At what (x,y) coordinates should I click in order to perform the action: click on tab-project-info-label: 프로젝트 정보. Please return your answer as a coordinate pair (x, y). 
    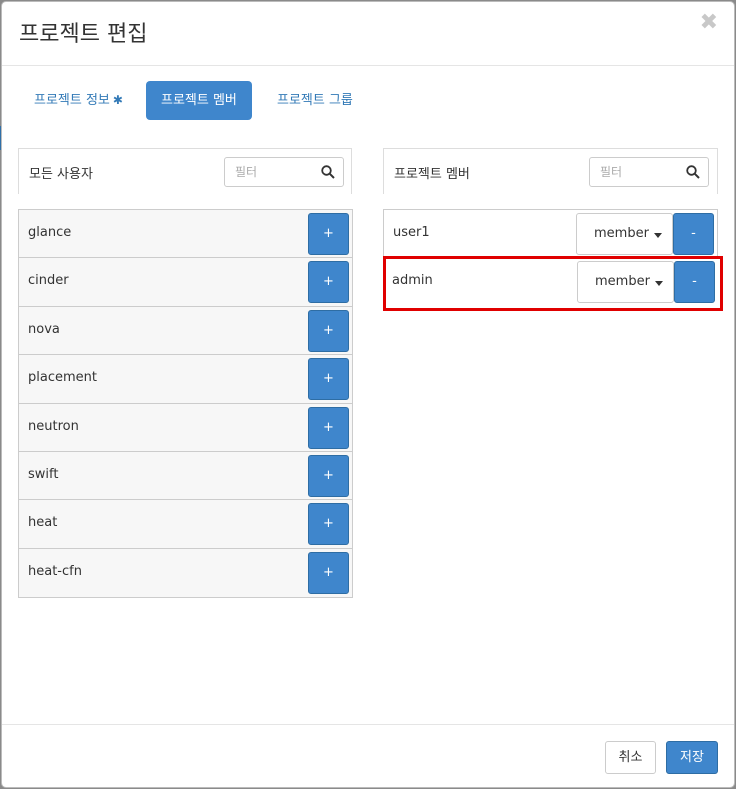
    Looking at the image, I should click on (72, 100).